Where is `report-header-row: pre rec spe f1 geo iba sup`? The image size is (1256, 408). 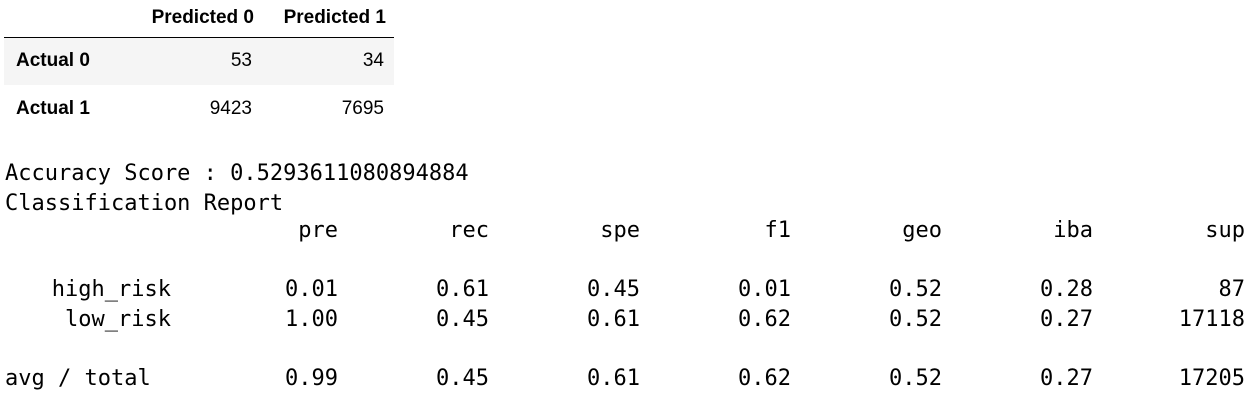
report-header-row: pre rec spe f1 geo iba sup is located at coordinates (630, 233).